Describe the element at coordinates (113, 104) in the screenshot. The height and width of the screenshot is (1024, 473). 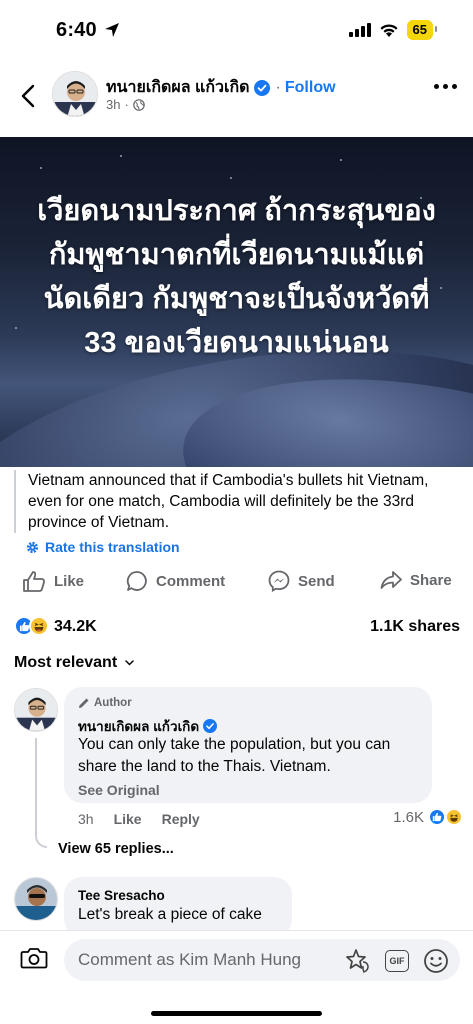
I see `post-time: 3h` at that location.